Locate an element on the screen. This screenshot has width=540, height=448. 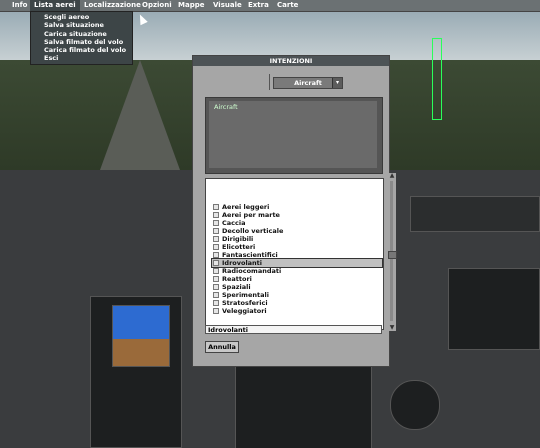
list-item-label: Radiocomandati is located at coordinates (252, 271).